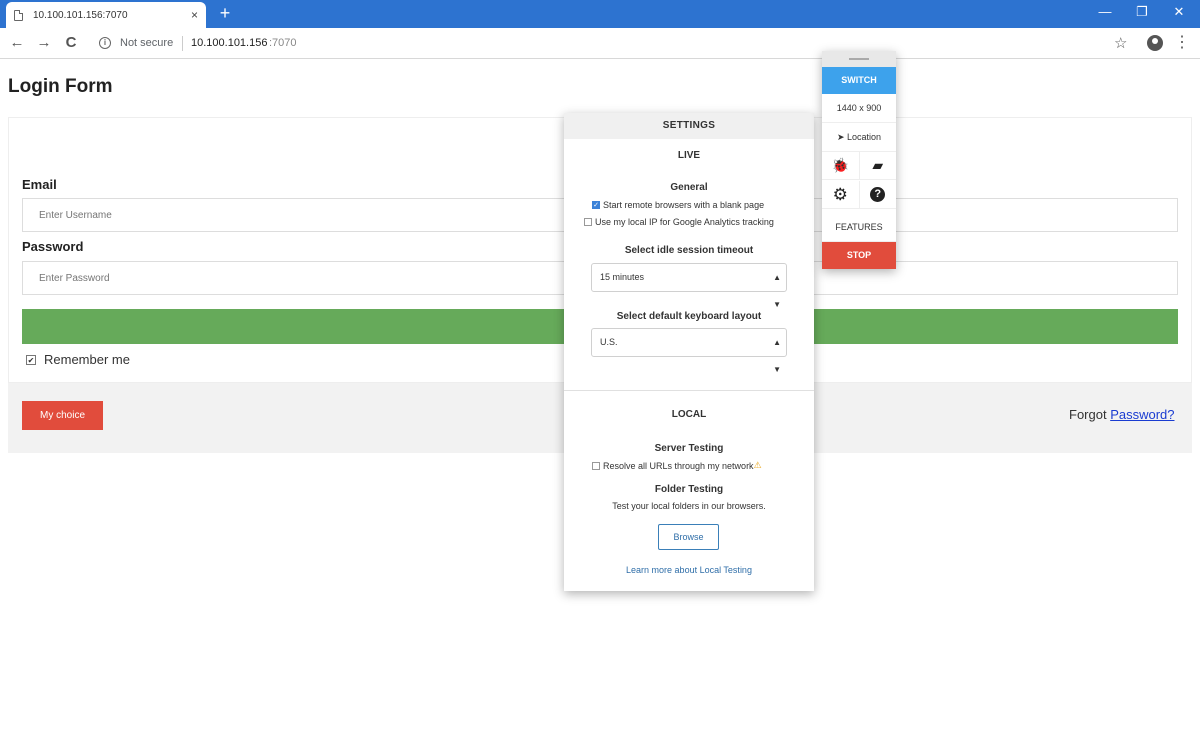  Describe the element at coordinates (689, 316) in the screenshot. I see `keyboard-layout-label: Select default keyboard layout` at that location.